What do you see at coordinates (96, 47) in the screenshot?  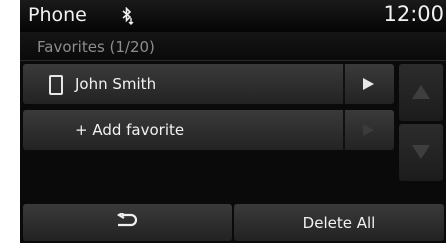 I see `favorites-count: Favorites (1/20)` at bounding box center [96, 47].